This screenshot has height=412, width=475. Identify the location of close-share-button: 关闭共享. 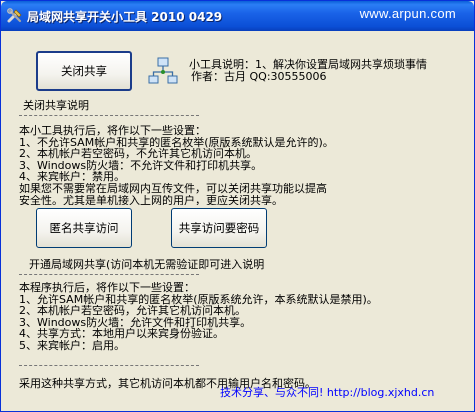
(84, 71).